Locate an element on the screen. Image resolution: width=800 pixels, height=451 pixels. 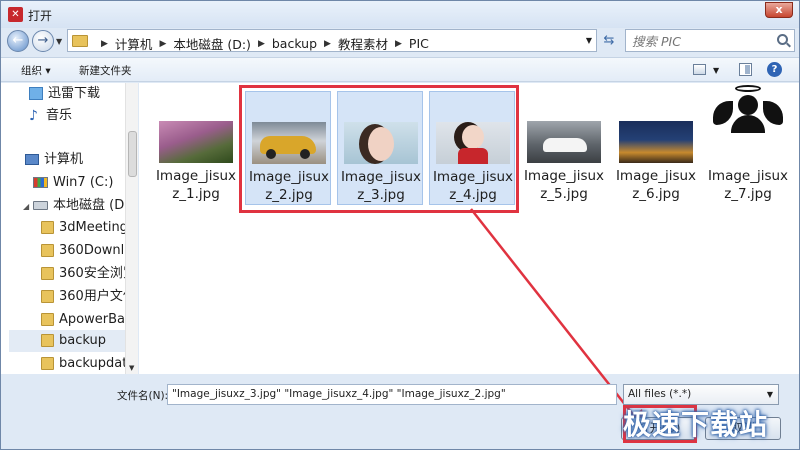
filetype-select: All files (*.*) ▼ is located at coordinates (701, 394).